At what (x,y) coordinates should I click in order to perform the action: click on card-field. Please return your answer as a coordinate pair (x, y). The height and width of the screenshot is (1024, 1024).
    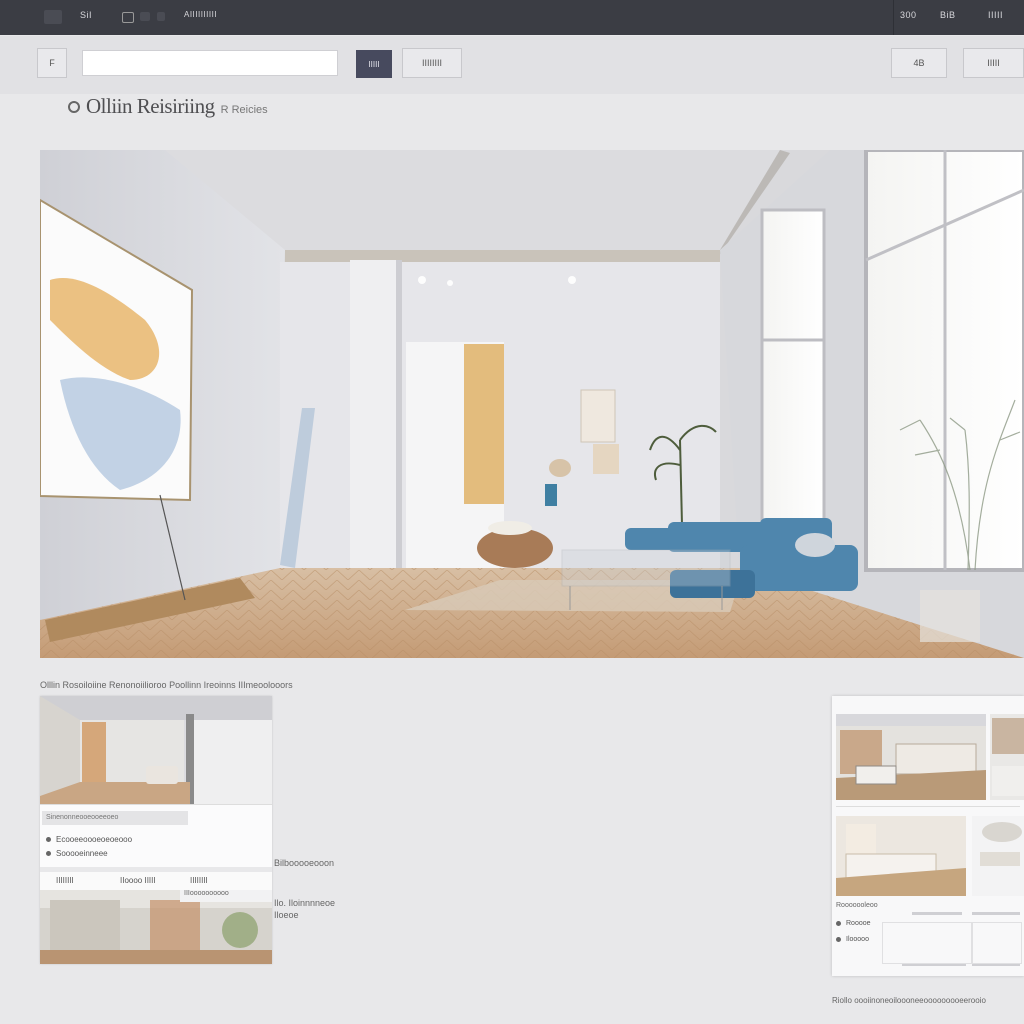
    Looking at the image, I should click on (927, 943).